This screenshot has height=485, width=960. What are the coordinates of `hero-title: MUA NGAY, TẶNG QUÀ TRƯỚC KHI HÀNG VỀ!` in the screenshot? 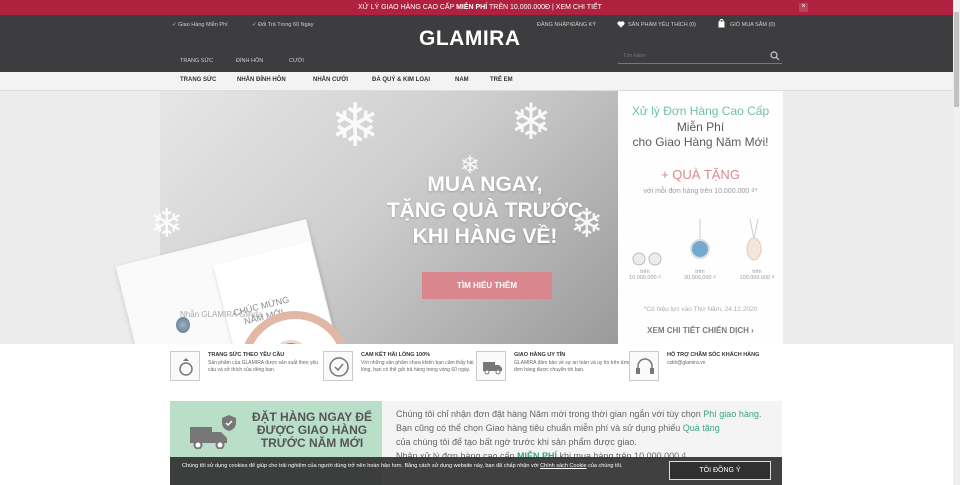 It's located at (485, 211).